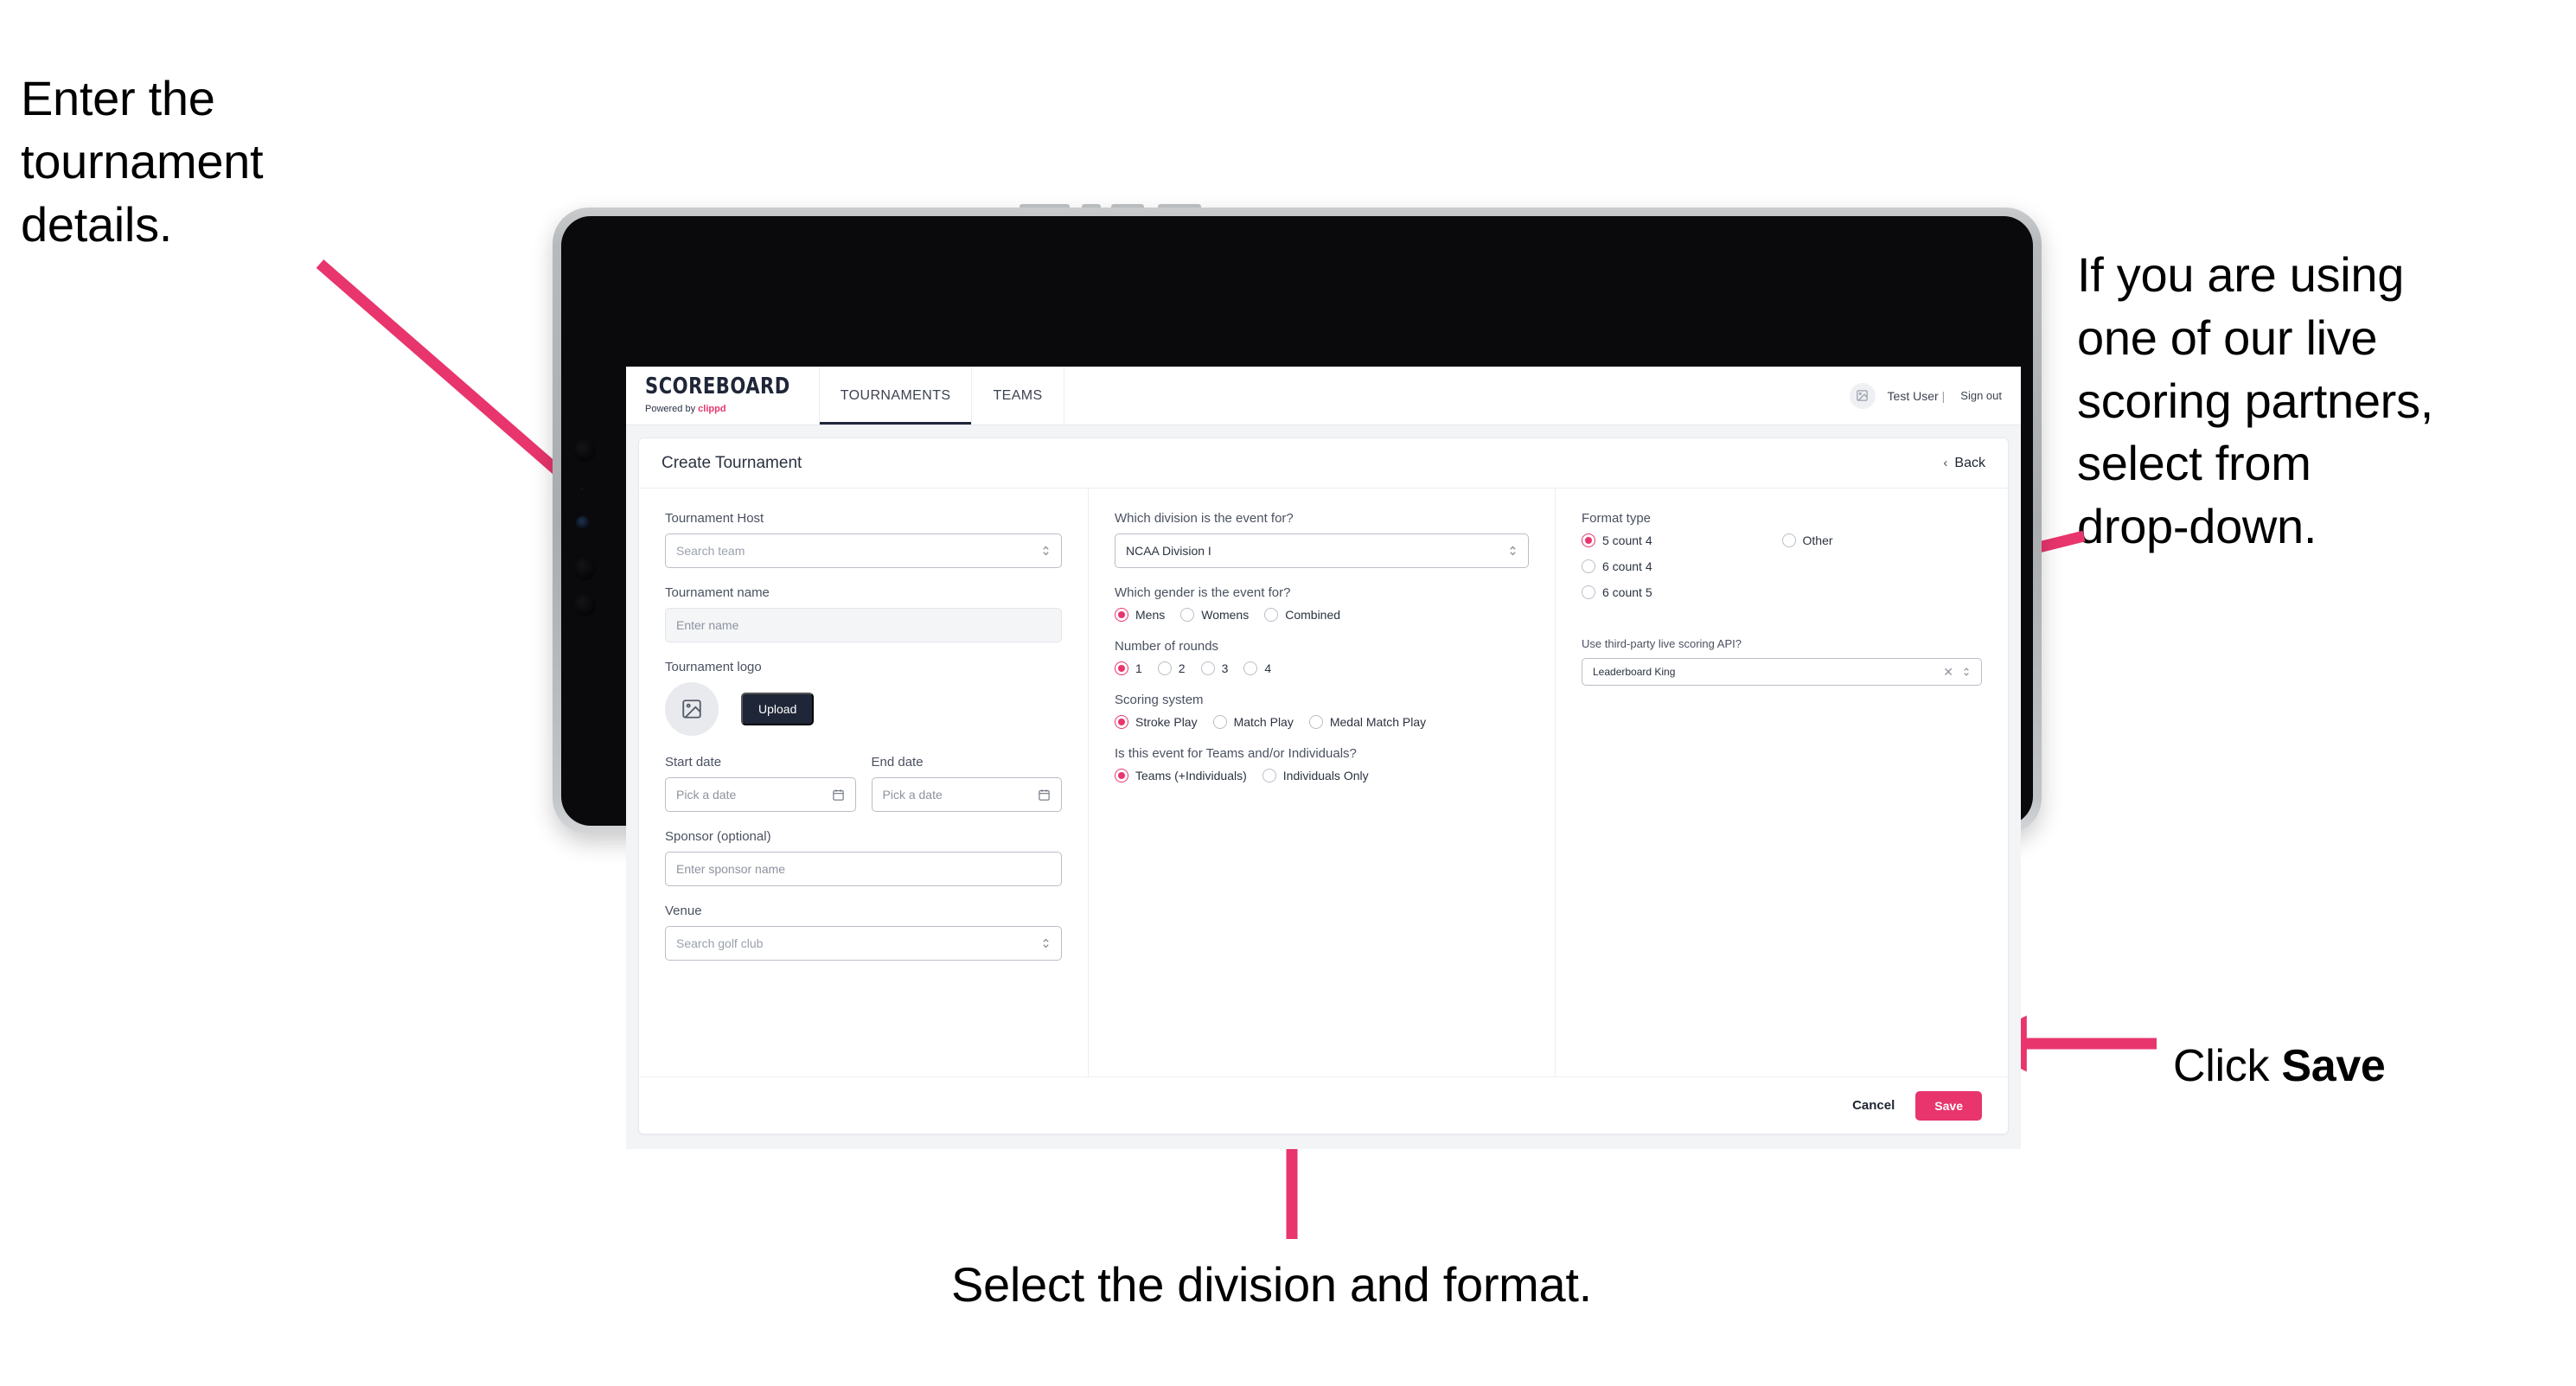 Image resolution: width=2576 pixels, height=1386 pixels. I want to click on field-end-date: End date Pick a date, so click(966, 783).